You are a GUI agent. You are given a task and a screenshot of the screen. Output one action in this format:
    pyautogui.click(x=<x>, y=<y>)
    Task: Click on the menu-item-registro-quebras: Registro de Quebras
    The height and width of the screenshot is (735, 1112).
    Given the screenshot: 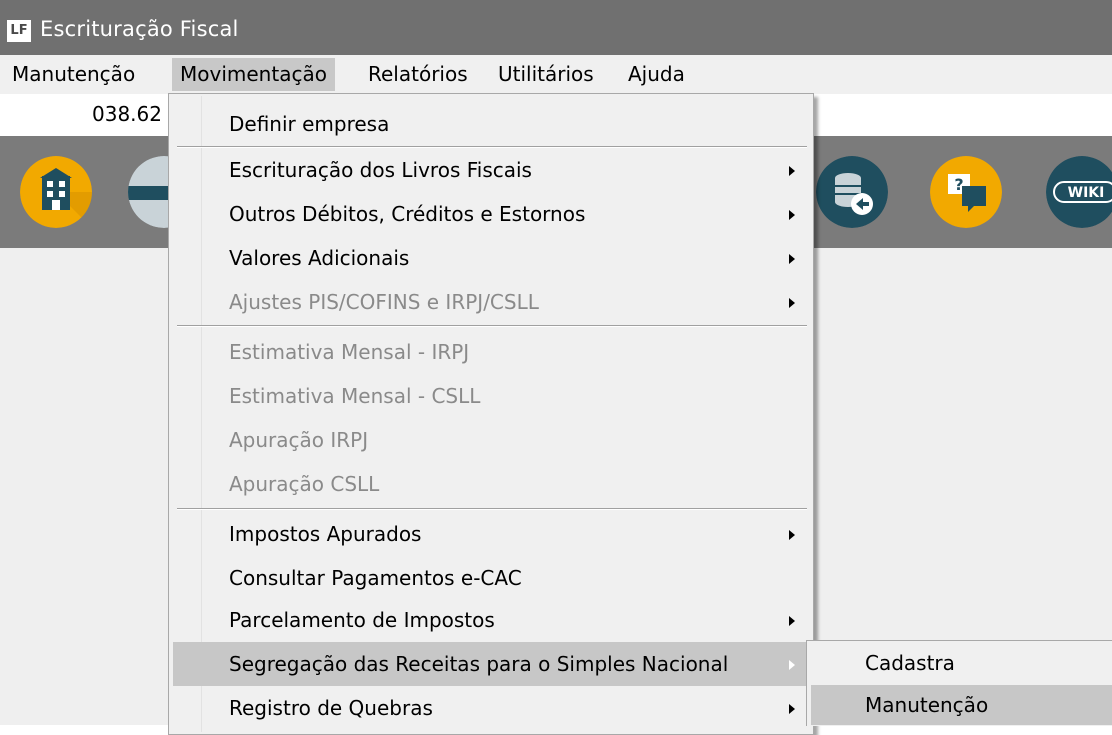 What is the action you would take?
    pyautogui.click(x=491, y=708)
    